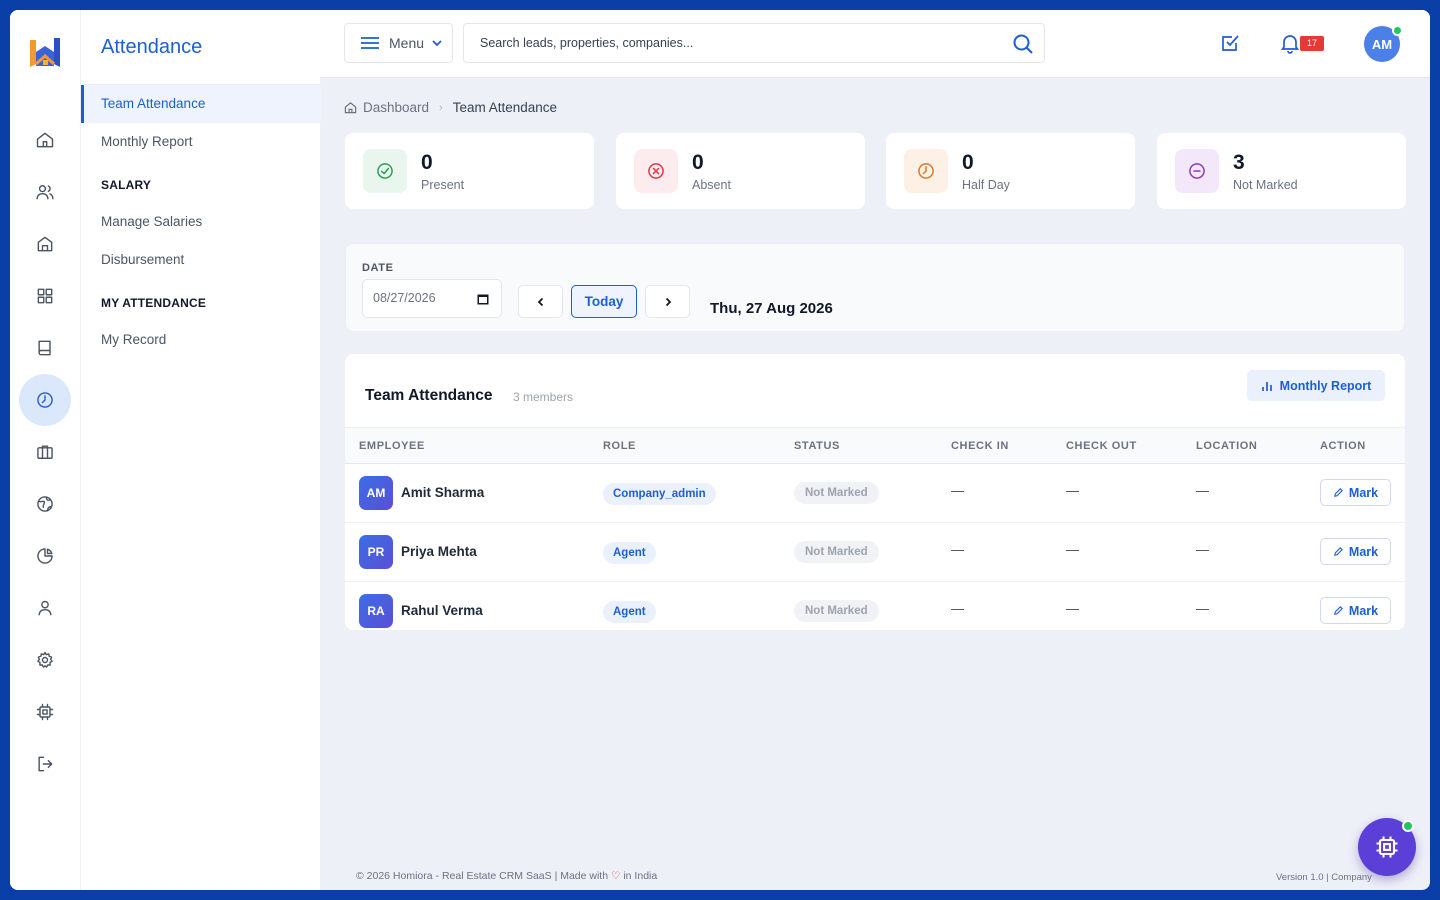 This screenshot has height=900, width=1440. Describe the element at coordinates (201, 260) in the screenshot. I see `subnav-item-disbursement: Disbursement` at that location.